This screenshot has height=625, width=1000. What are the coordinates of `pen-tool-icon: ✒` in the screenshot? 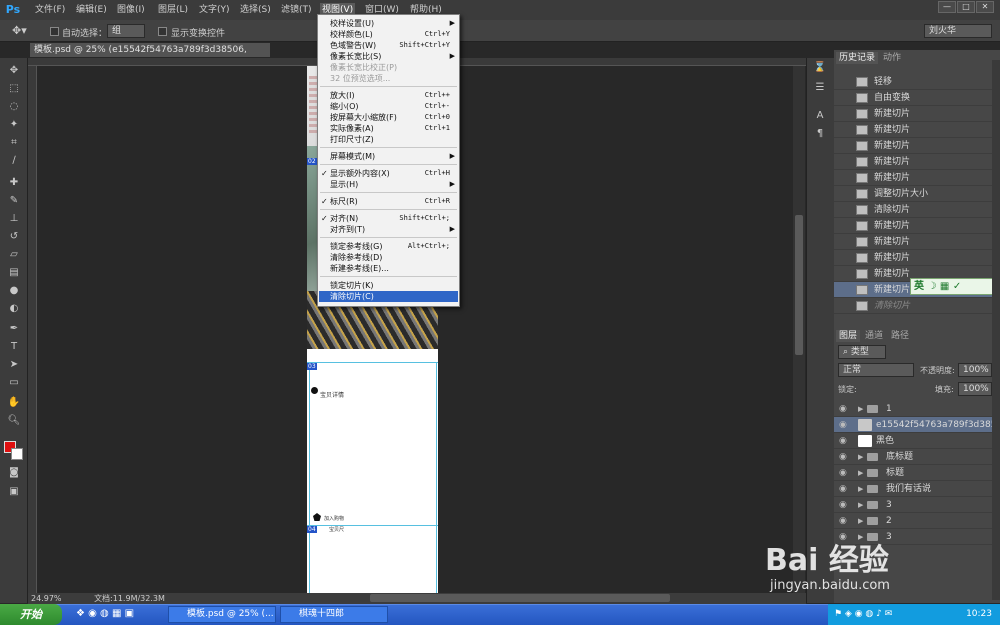 It's located at (14, 329).